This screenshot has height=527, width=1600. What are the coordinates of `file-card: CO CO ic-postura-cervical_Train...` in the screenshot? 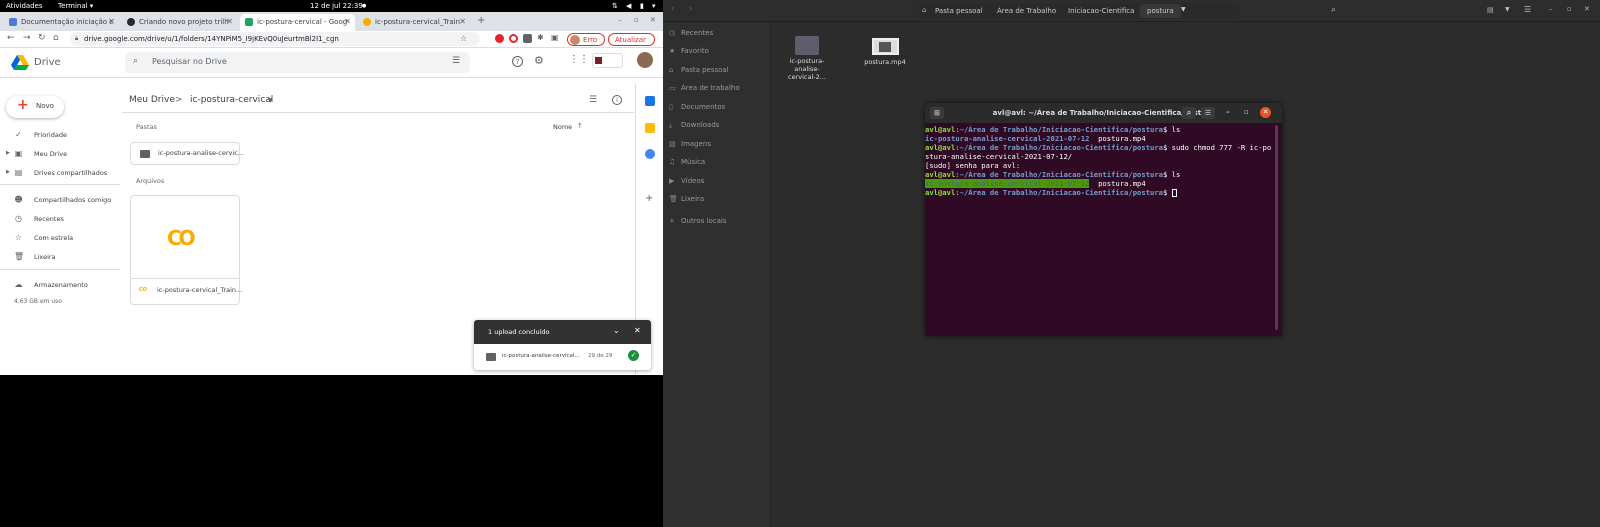 It's located at (186, 250).